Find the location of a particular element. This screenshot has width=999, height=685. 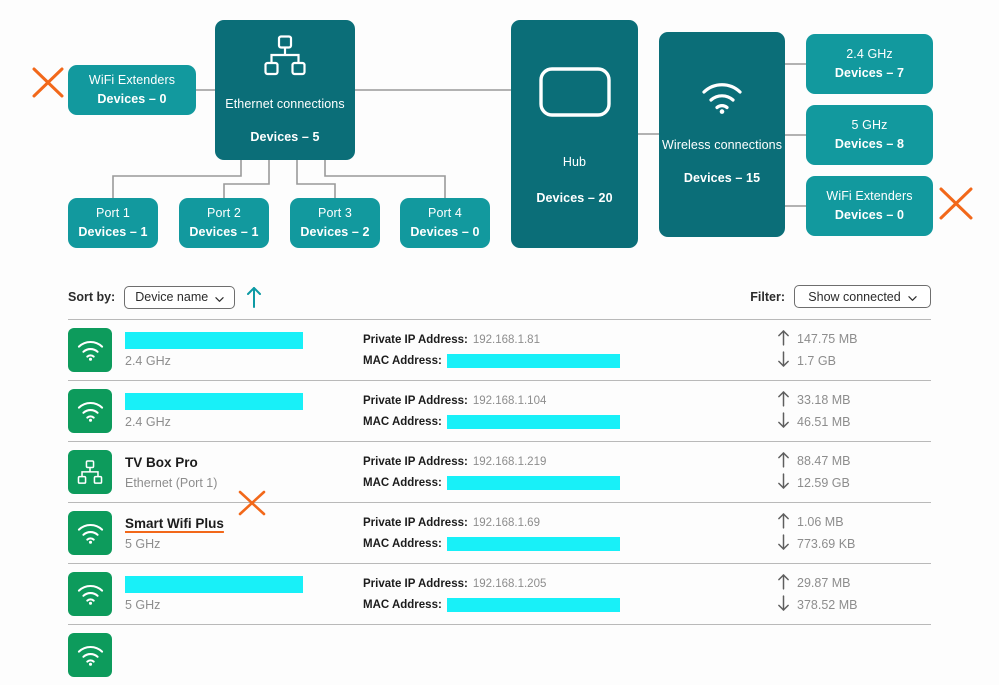

private-ip-line: Private IP Address: 192.168.1.69 is located at coordinates (508, 522).